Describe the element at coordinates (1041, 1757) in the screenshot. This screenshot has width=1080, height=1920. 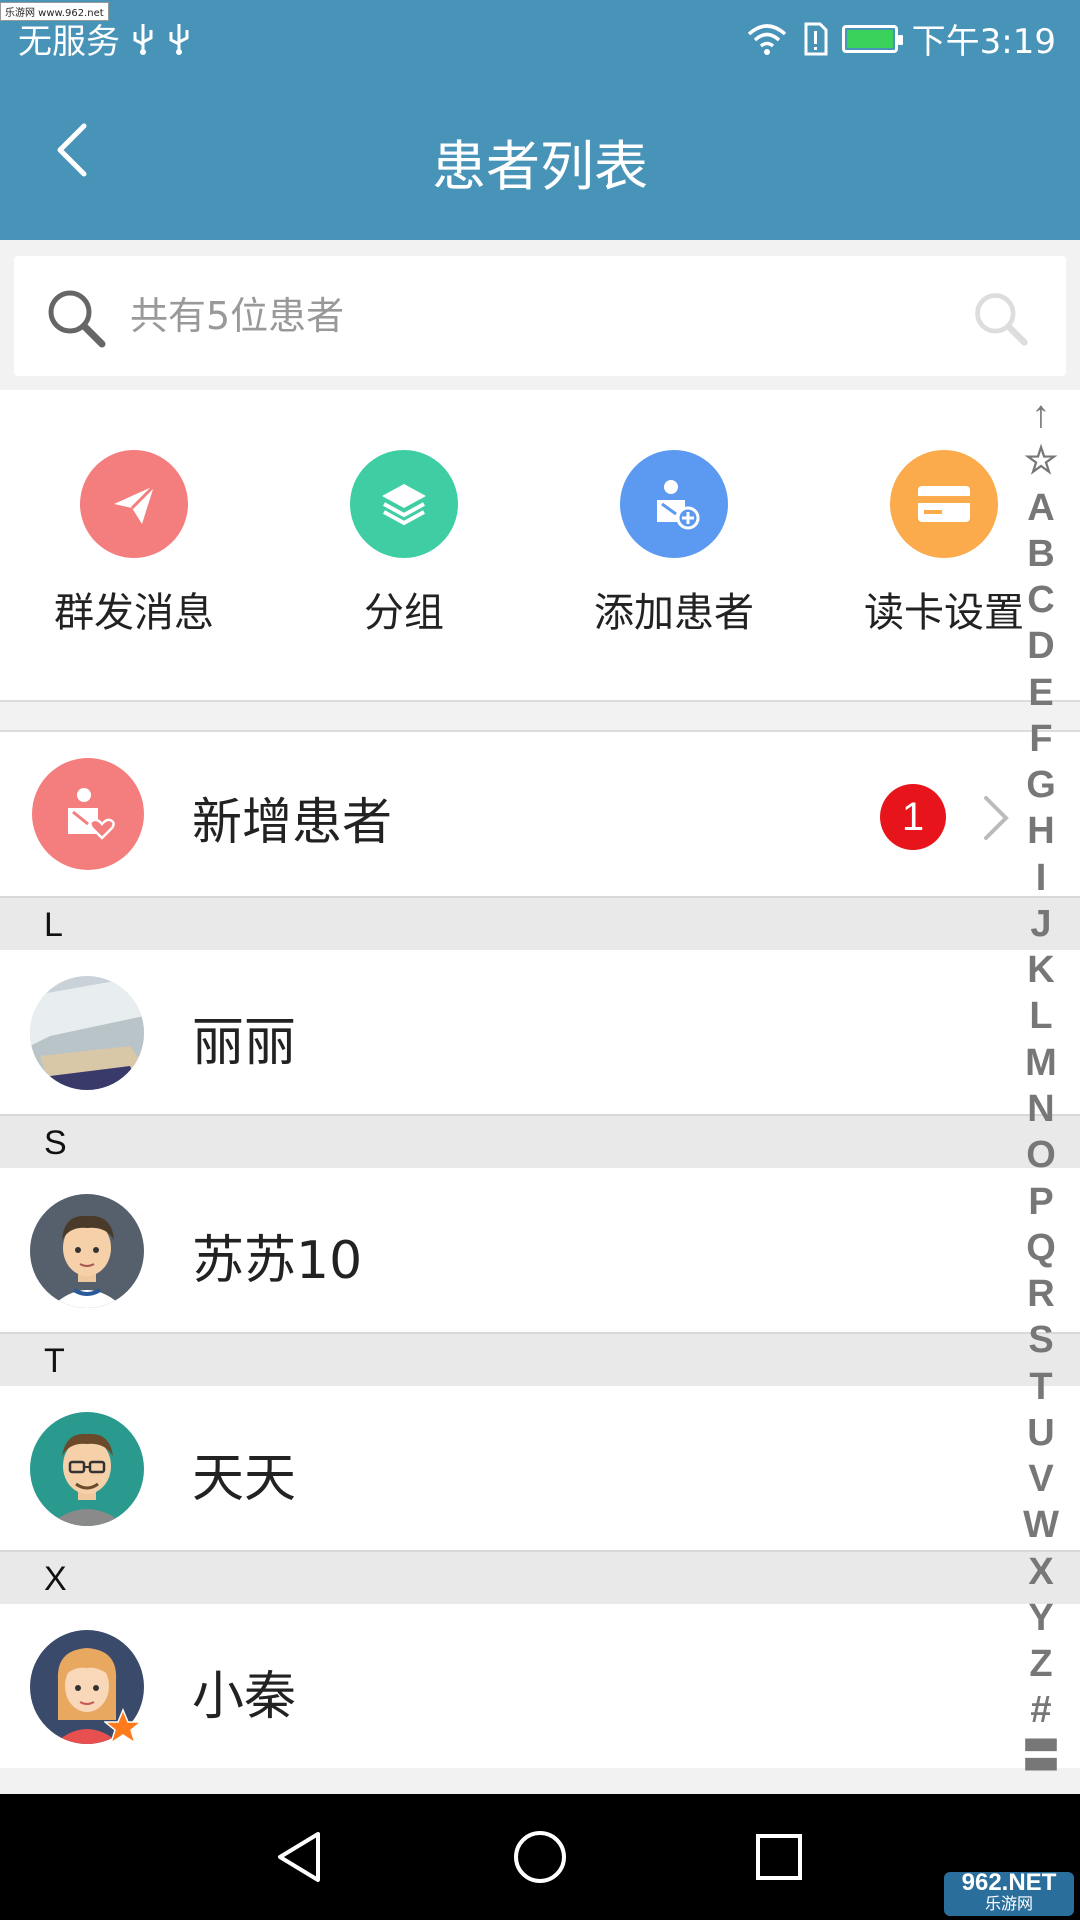
I see `index-letter: 〓` at that location.